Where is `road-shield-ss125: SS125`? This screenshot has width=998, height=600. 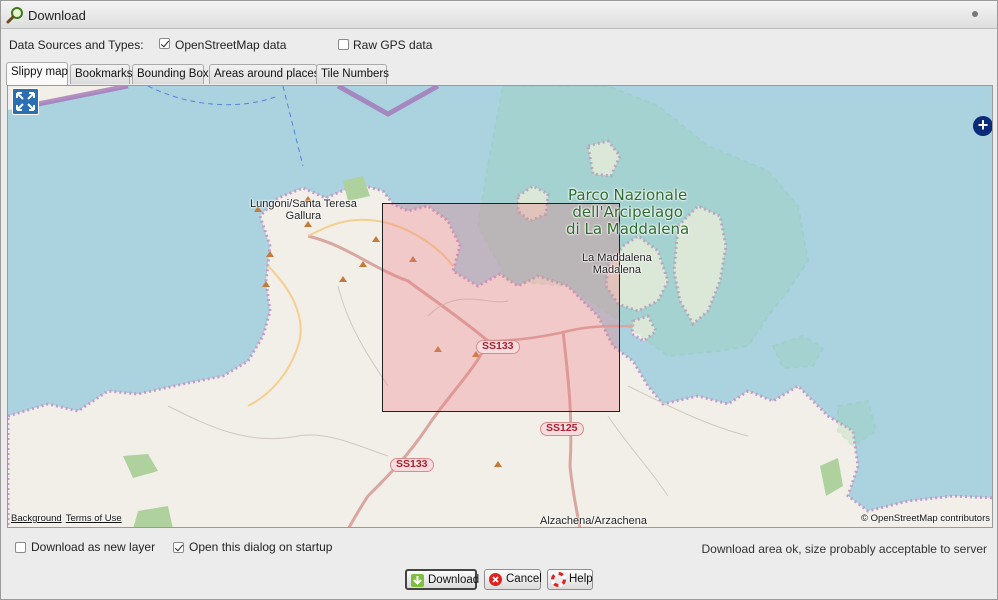 road-shield-ss125: SS125 is located at coordinates (562, 429).